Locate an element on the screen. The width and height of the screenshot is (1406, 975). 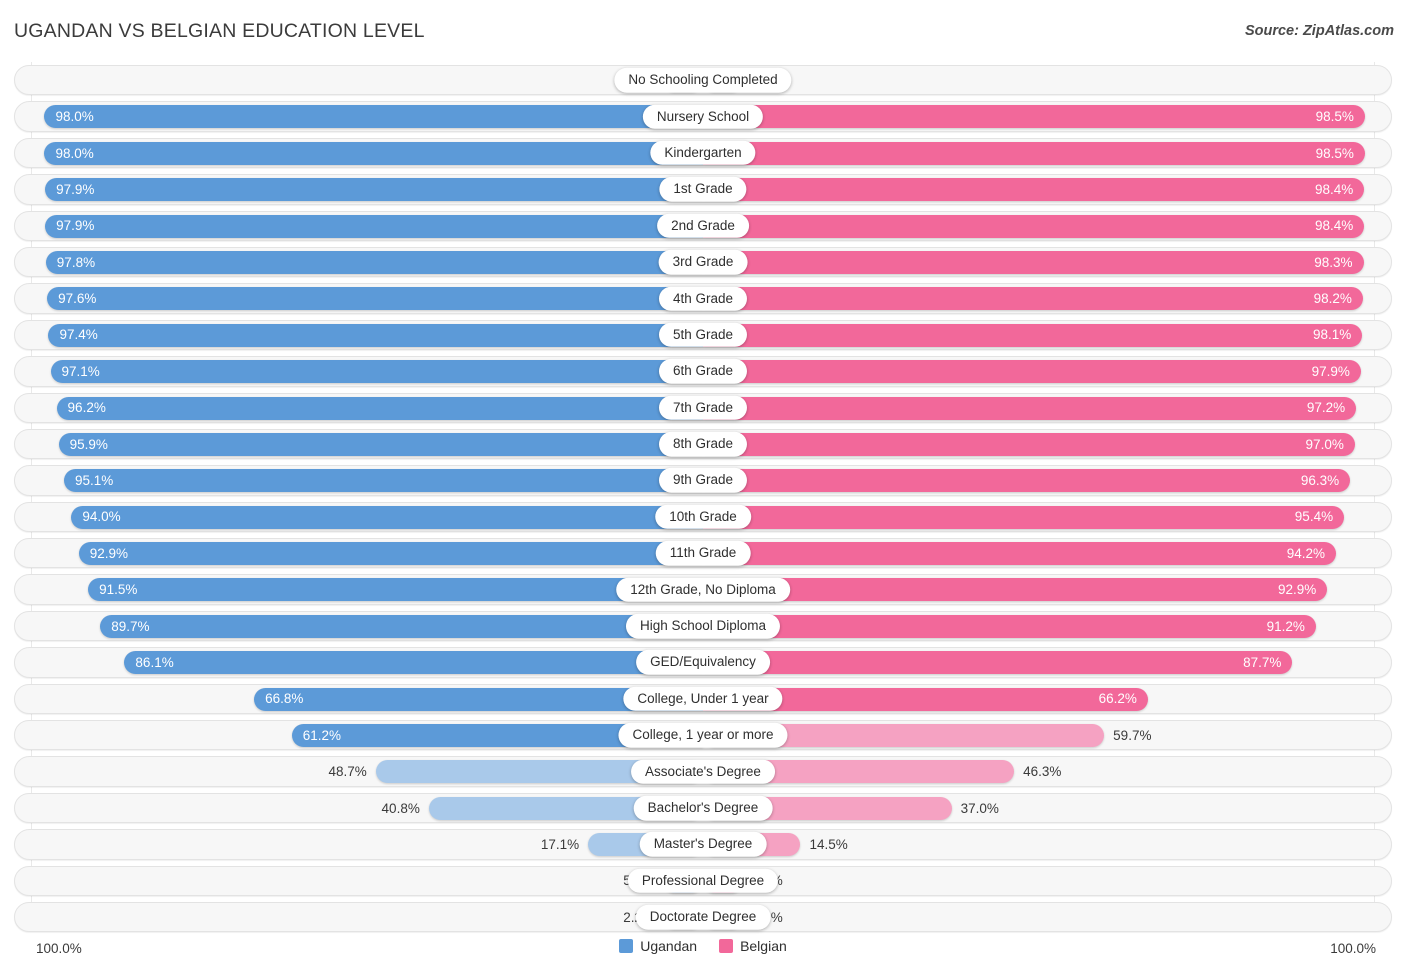
chart-legend: Ugandan Belgian is located at coordinates (703, 946).